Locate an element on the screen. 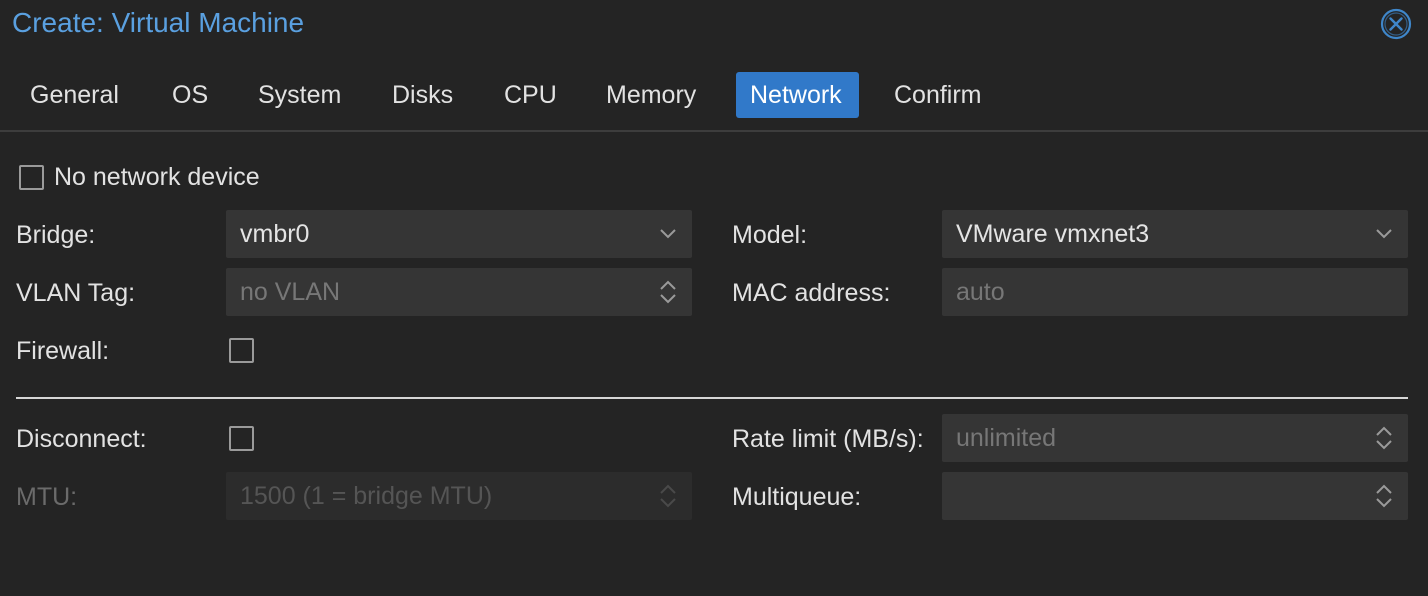  model-value: VMware vmxnet3 is located at coordinates (1053, 234).